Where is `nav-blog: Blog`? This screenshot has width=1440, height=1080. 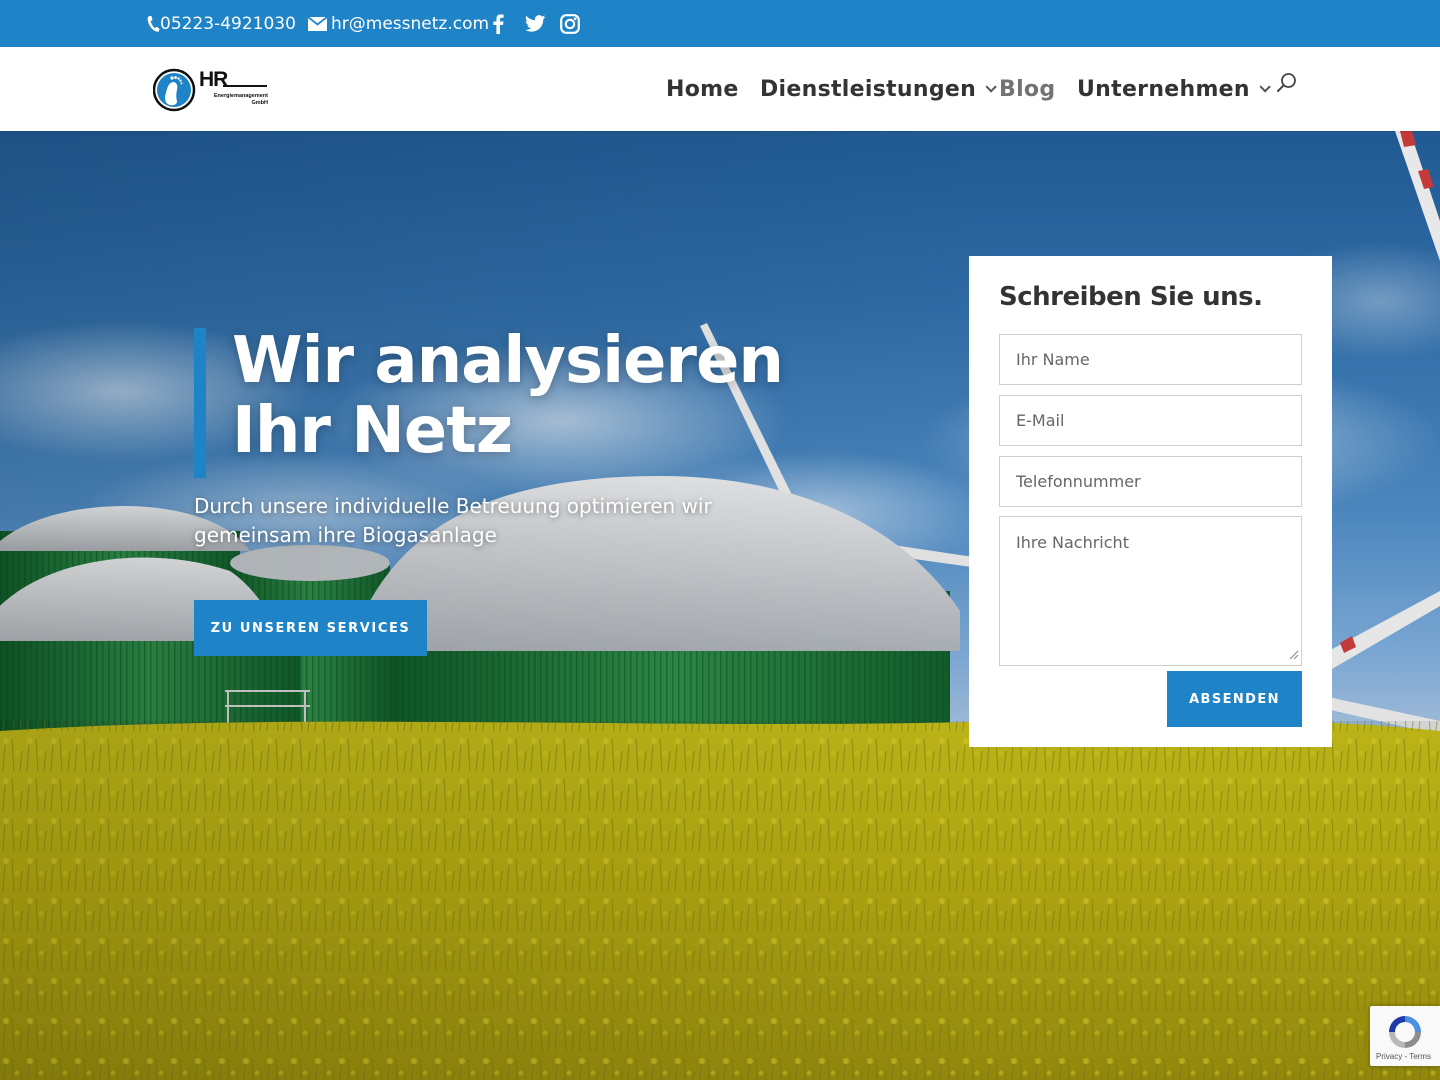 nav-blog: Blog is located at coordinates (1027, 89).